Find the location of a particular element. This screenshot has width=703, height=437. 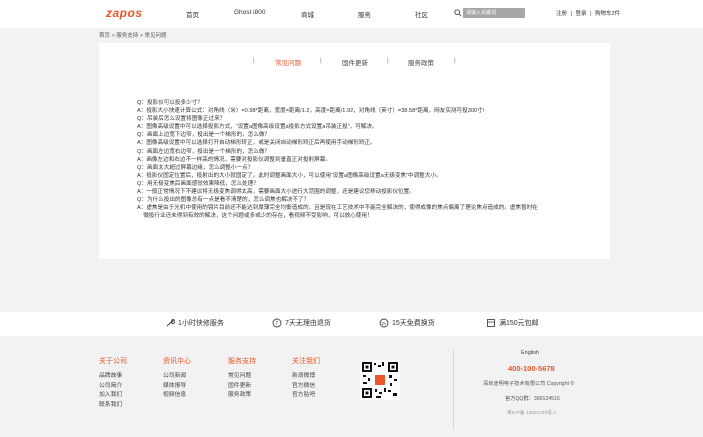

qq-group: 官方QQ群：390124516 is located at coordinates (532, 399).